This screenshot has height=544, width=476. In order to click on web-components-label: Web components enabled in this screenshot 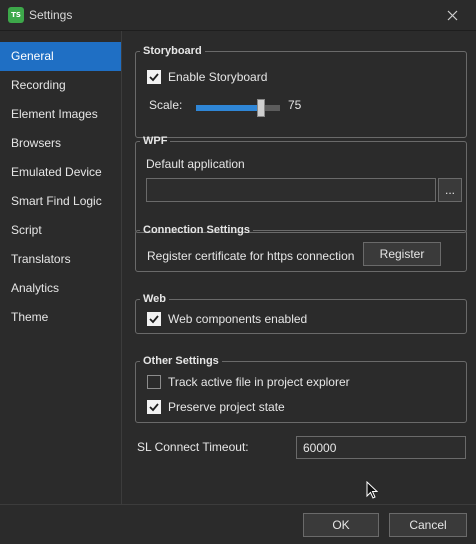, I will do `click(238, 319)`.